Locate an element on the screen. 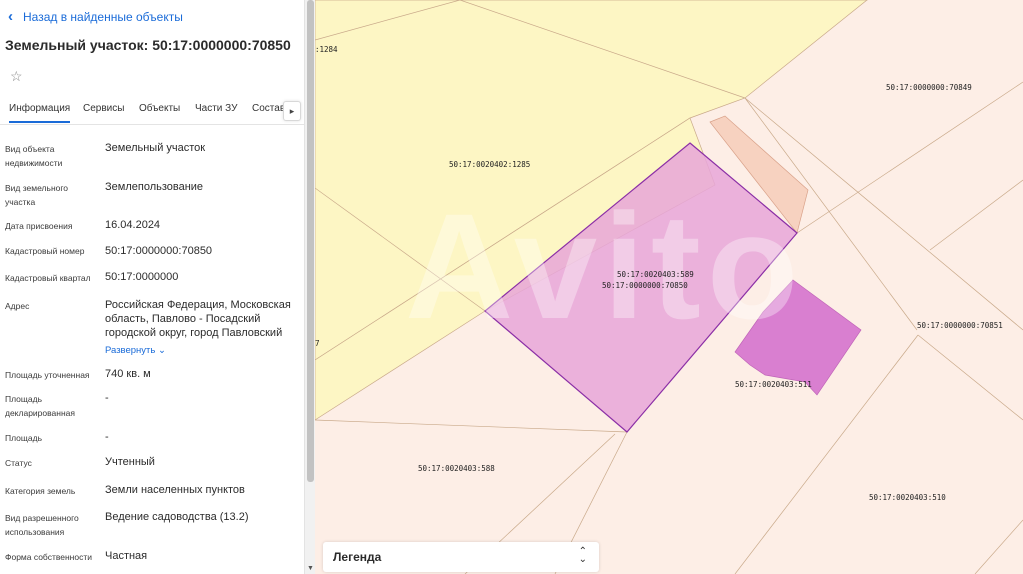  scrollbar-thumb is located at coordinates (310, 241).